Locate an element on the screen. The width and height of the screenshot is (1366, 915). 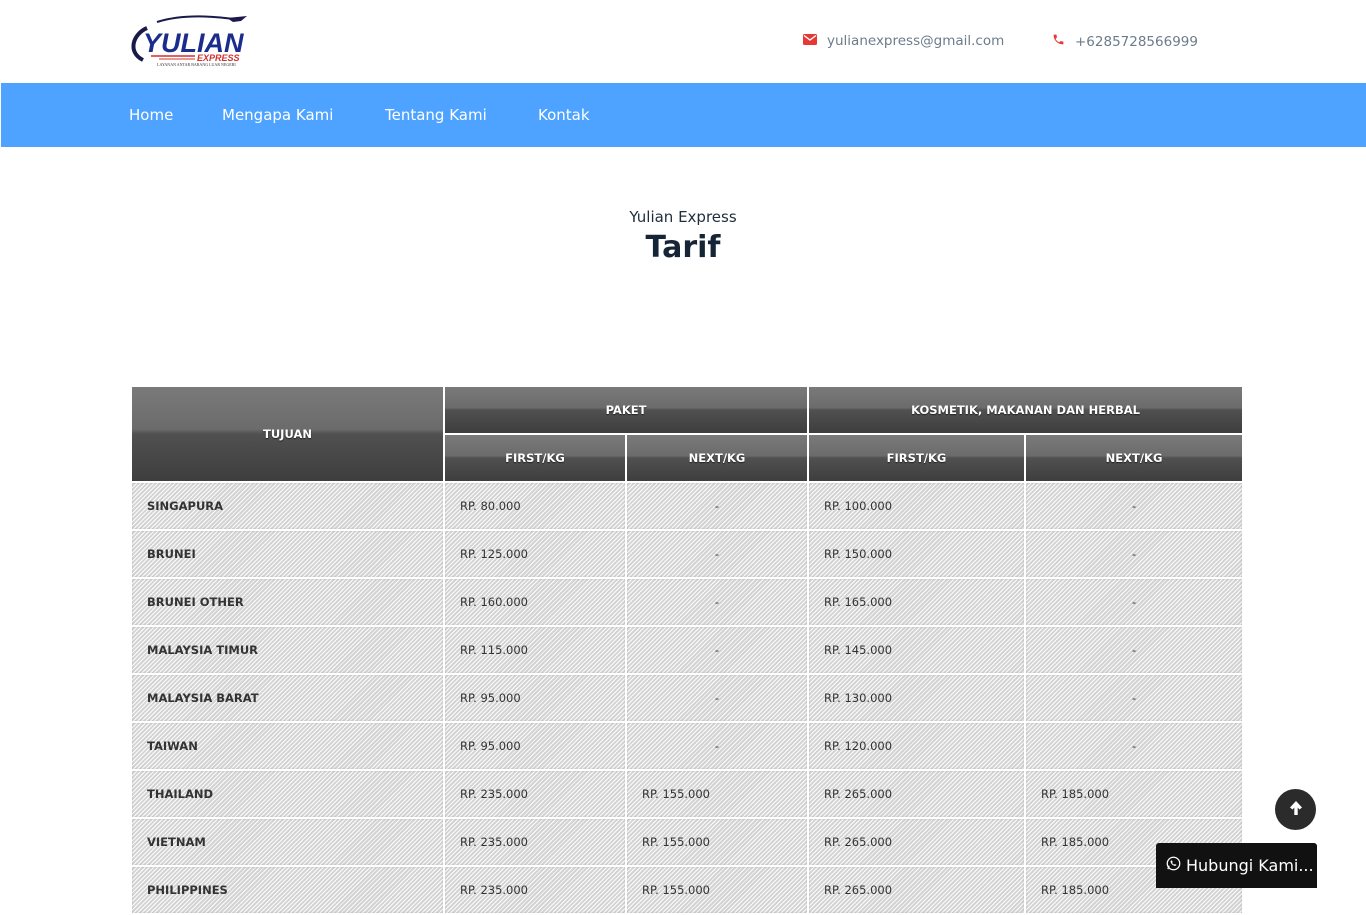
cell-kosmetik-first: RP. 145.000 is located at coordinates (917, 650).